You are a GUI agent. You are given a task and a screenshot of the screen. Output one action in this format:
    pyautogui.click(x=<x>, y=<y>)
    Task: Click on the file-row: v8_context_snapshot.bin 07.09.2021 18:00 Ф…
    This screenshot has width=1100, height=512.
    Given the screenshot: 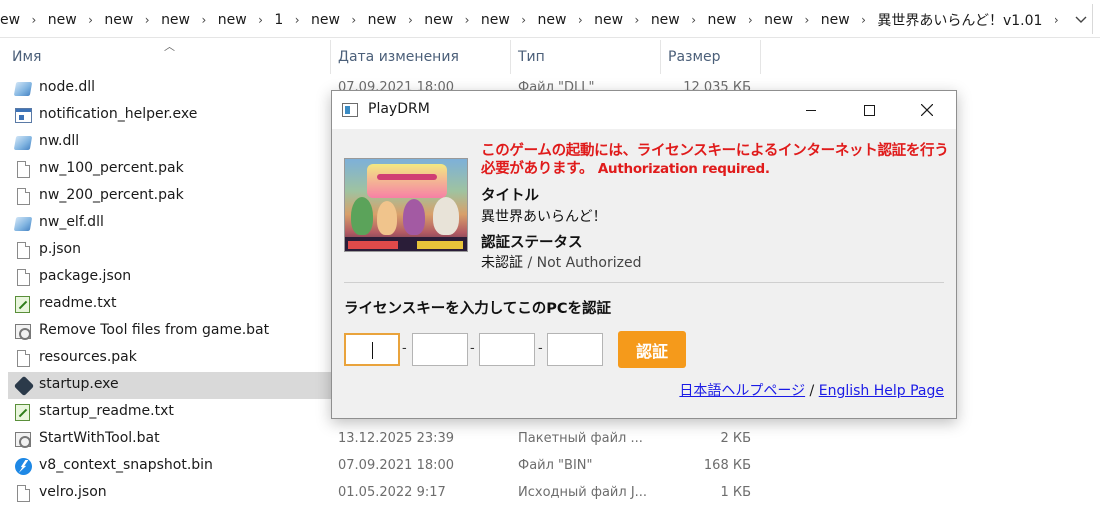 What is the action you would take?
    pyautogui.click(x=550, y=466)
    